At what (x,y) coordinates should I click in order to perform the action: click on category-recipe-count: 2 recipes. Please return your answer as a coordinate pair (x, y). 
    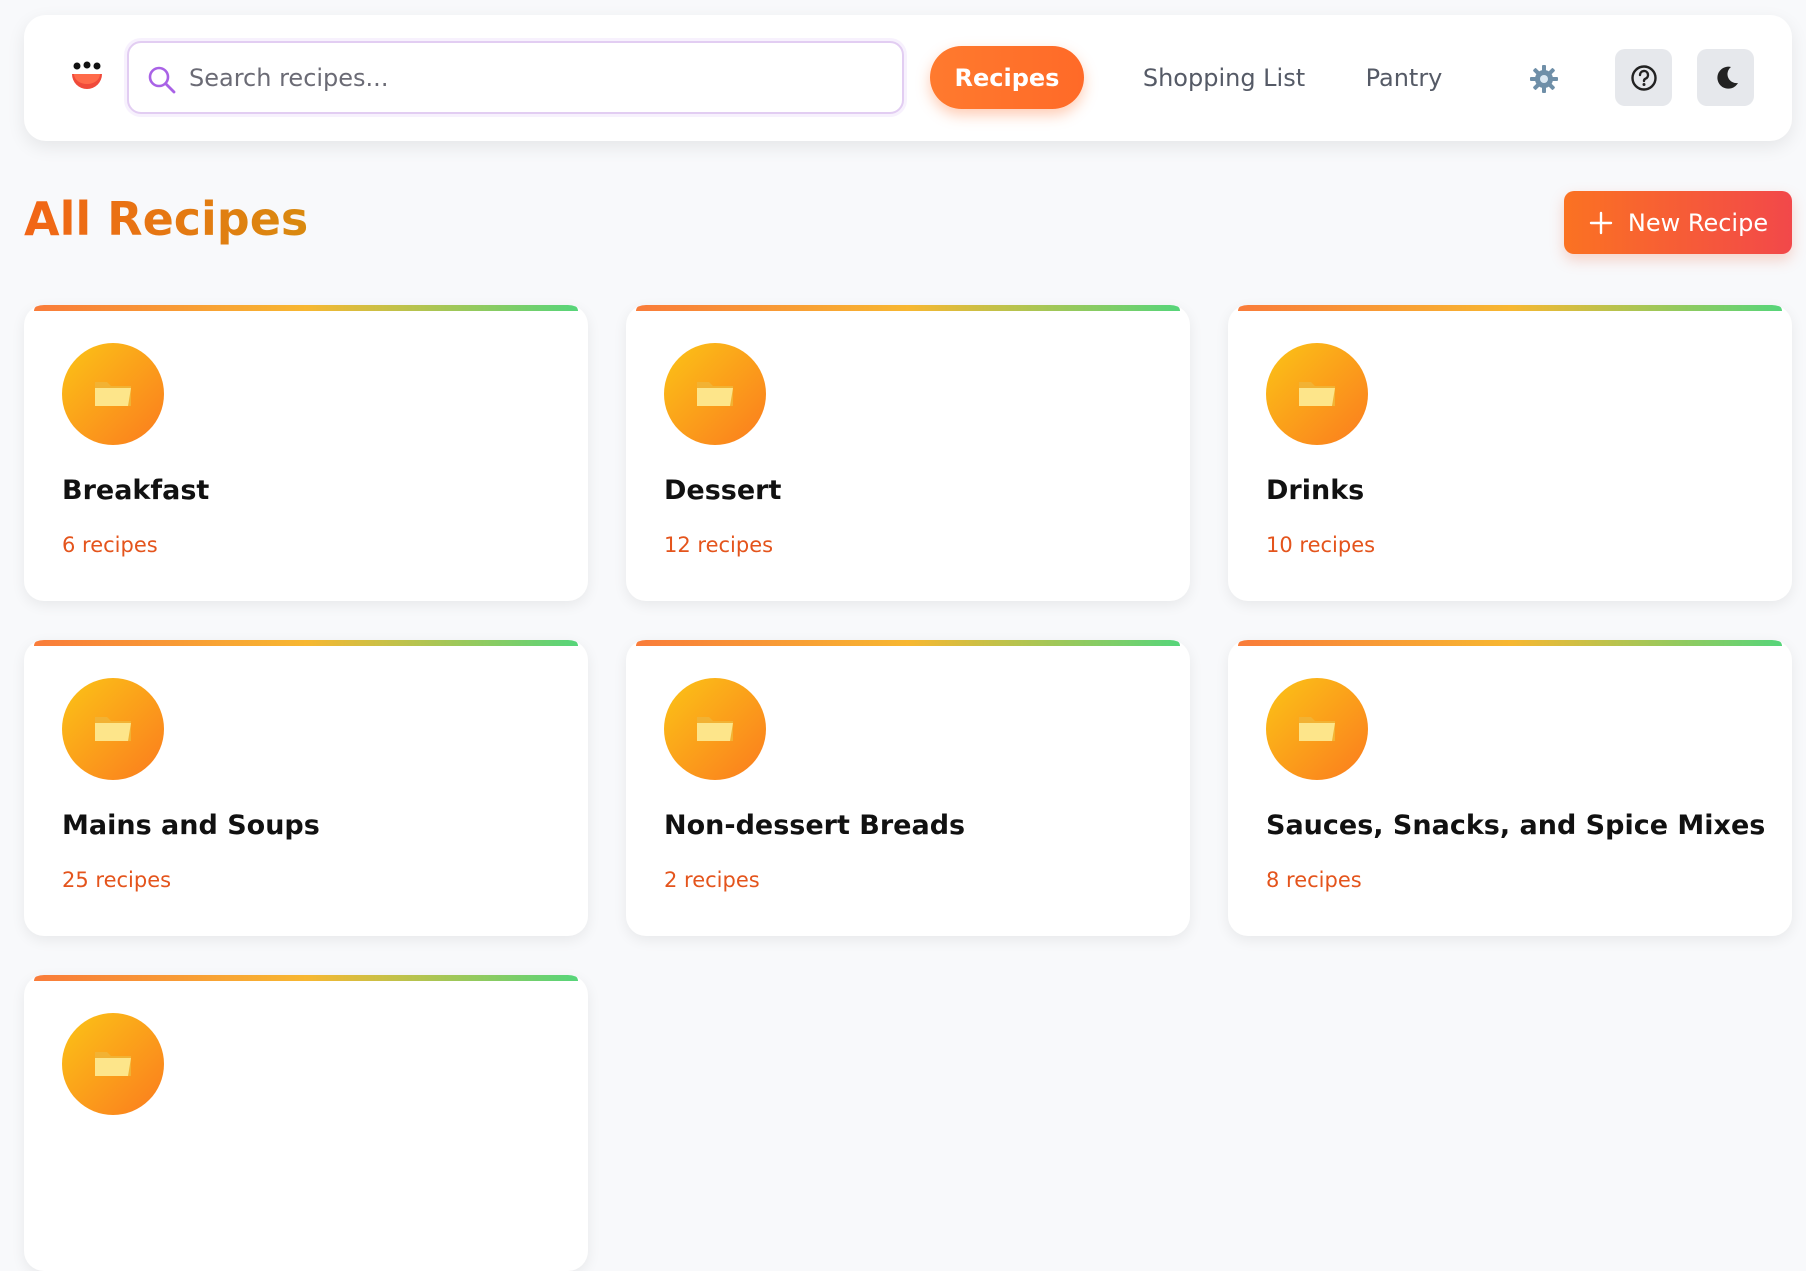
    Looking at the image, I should click on (712, 880).